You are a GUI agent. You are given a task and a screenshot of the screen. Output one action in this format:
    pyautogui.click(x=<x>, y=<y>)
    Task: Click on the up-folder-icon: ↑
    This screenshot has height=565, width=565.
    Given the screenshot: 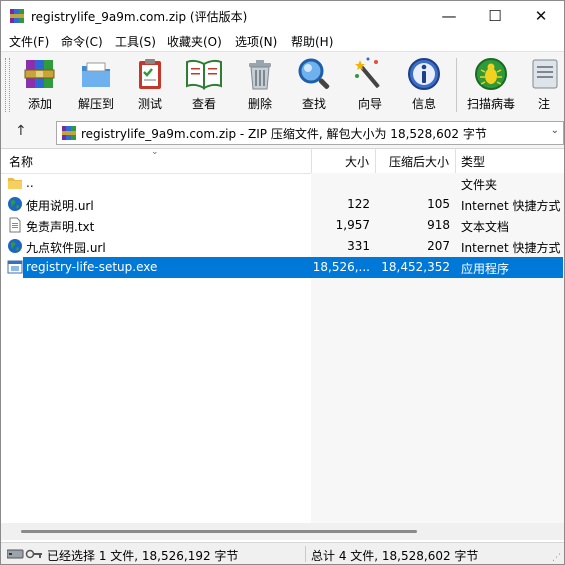 What is the action you would take?
    pyautogui.click(x=21, y=131)
    